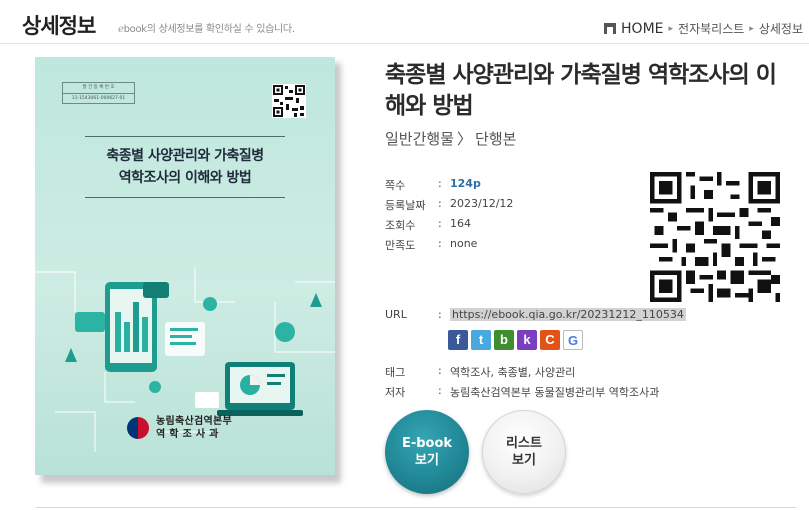 The image size is (809, 510). I want to click on ebook-view-label-1: E-book, so click(427, 443).